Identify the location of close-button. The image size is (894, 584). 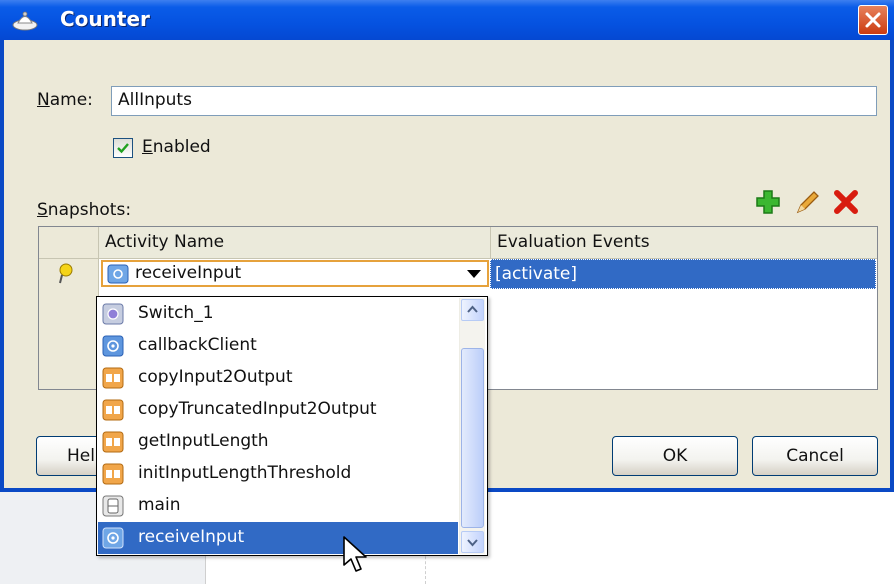
(873, 20).